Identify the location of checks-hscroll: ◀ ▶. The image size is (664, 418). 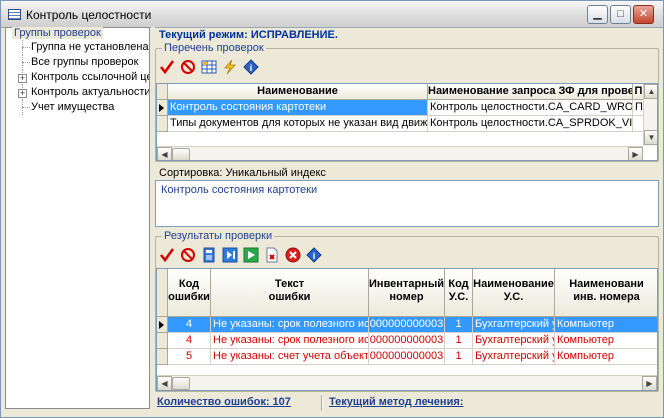
(400, 153).